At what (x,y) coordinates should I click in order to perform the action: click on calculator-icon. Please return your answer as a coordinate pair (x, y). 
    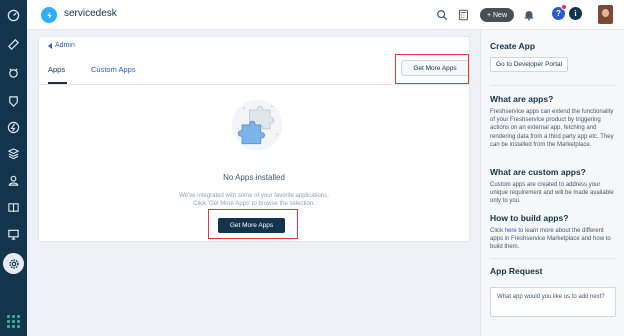
    Looking at the image, I should click on (463, 14).